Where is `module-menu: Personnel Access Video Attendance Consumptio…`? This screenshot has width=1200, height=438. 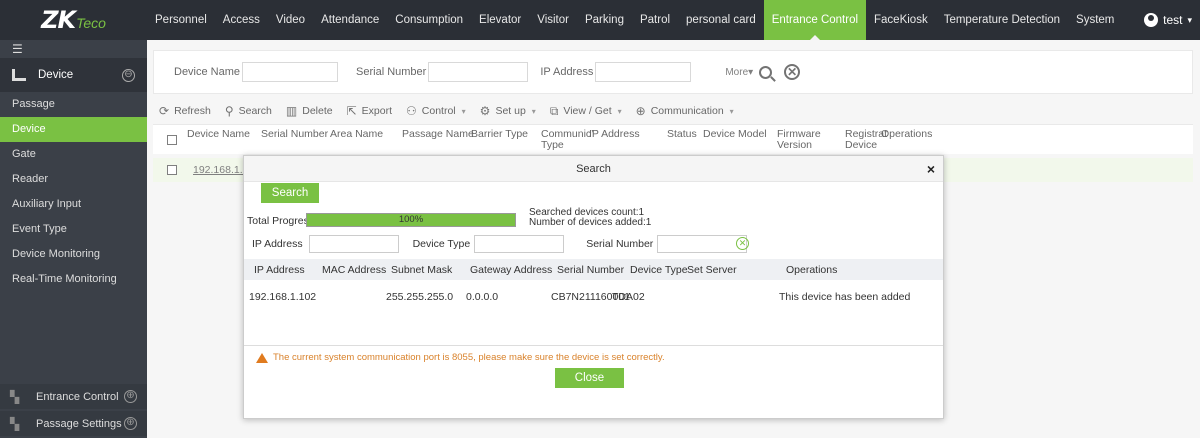 module-menu: Personnel Access Video Attendance Consumptio… is located at coordinates (634, 20).